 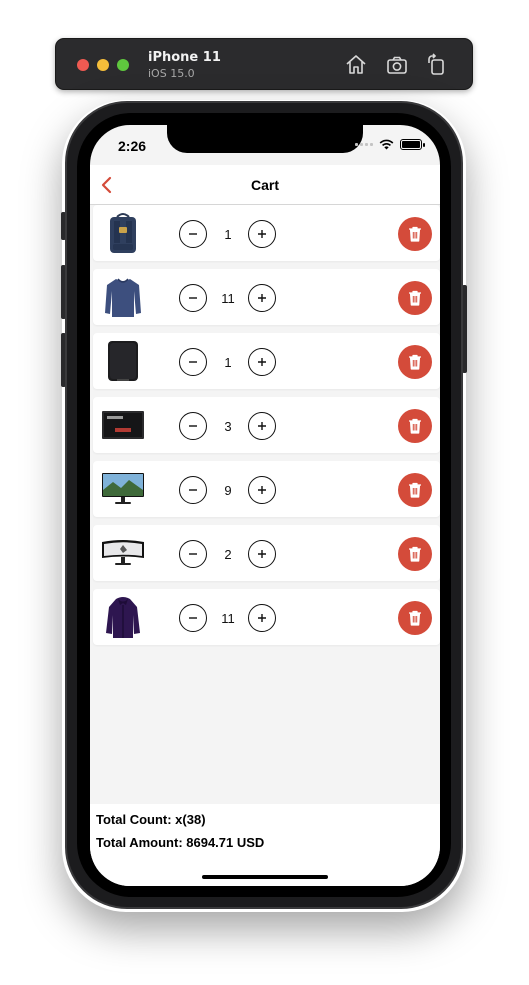 I want to click on notch, so click(x=265, y=139).